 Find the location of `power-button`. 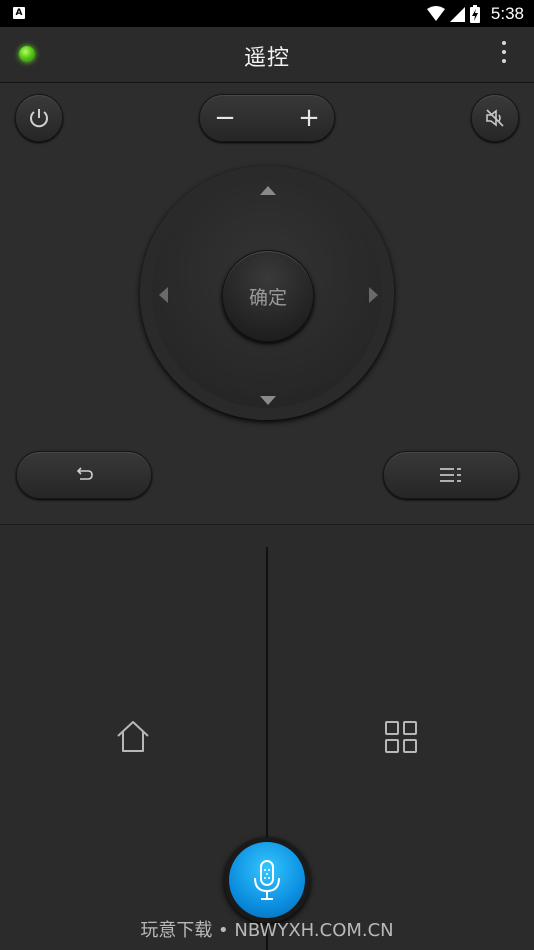

power-button is located at coordinates (39, 118).